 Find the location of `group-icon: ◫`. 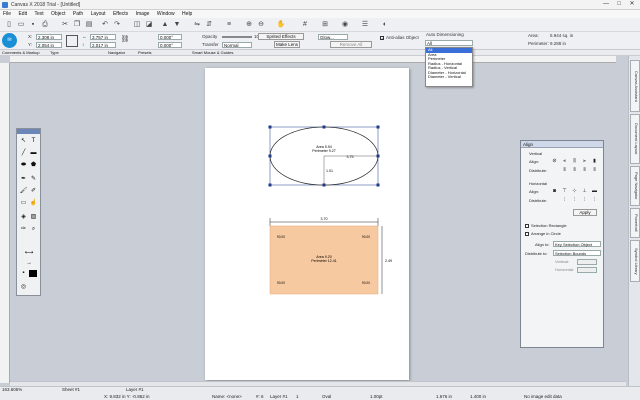

group-icon: ◫ is located at coordinates (137, 25).